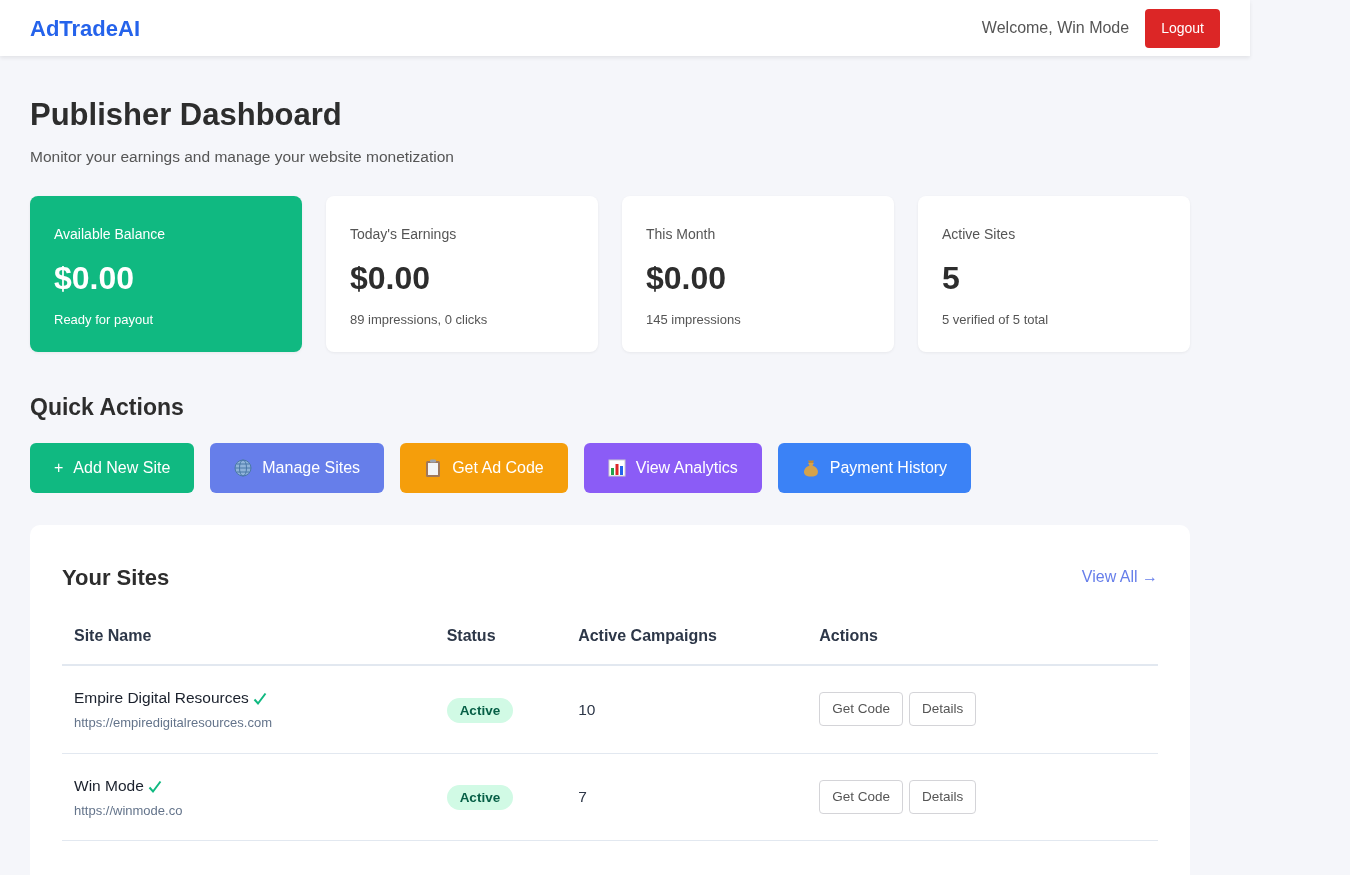  What do you see at coordinates (979, 235) in the screenshot?
I see `stat-label: Active Sites` at bounding box center [979, 235].